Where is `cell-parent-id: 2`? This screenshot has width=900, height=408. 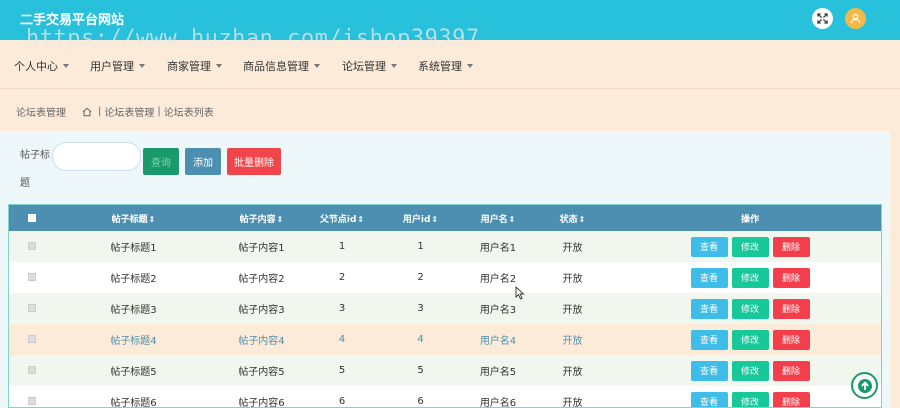 cell-parent-id: 2 is located at coordinates (342, 277).